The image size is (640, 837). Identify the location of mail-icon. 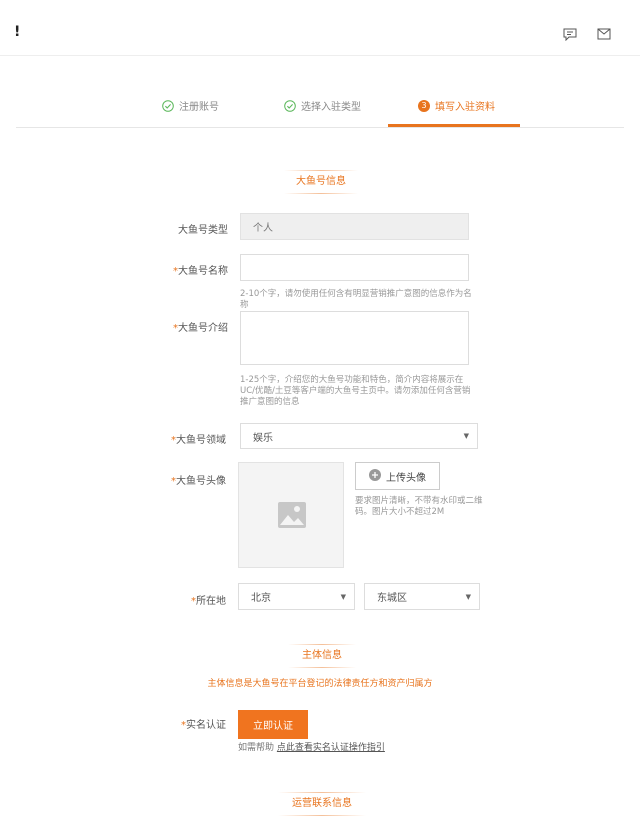
(605, 35).